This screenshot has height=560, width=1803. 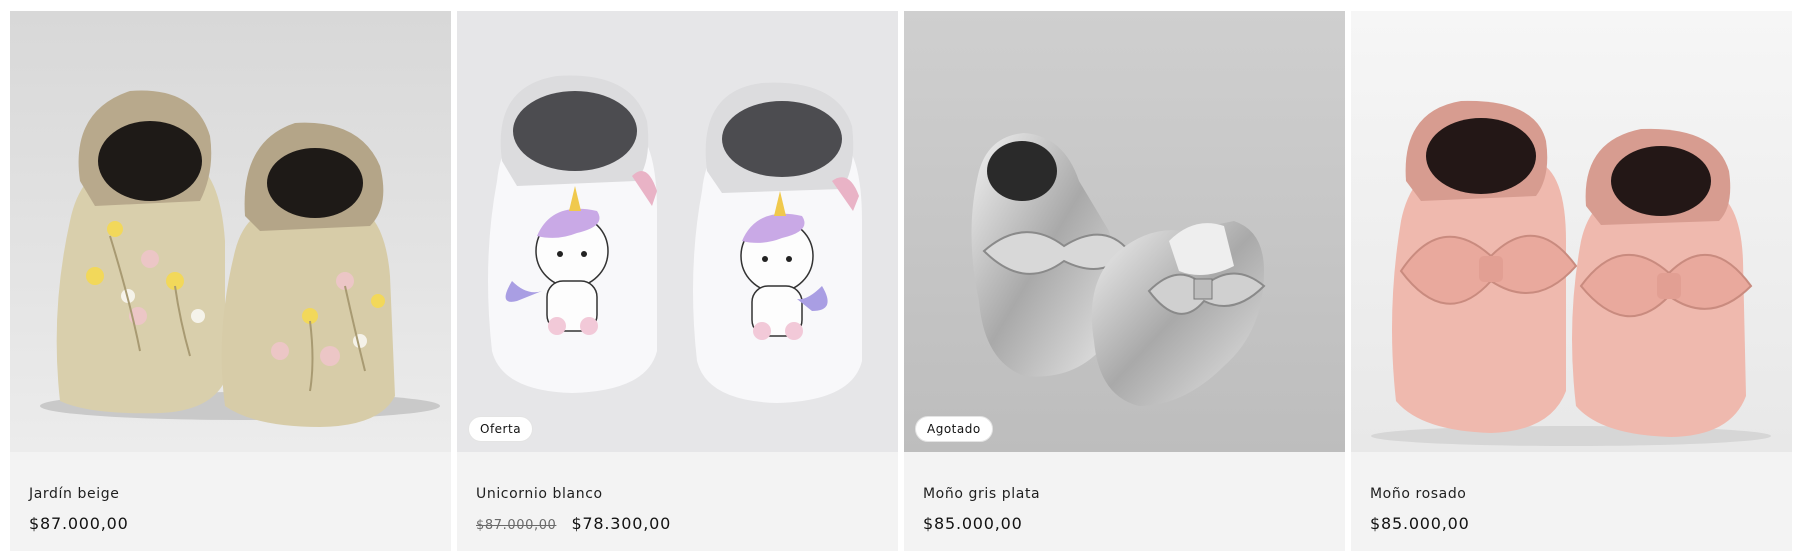 I want to click on product-price-sale: $78.300,00, so click(x=621, y=523).